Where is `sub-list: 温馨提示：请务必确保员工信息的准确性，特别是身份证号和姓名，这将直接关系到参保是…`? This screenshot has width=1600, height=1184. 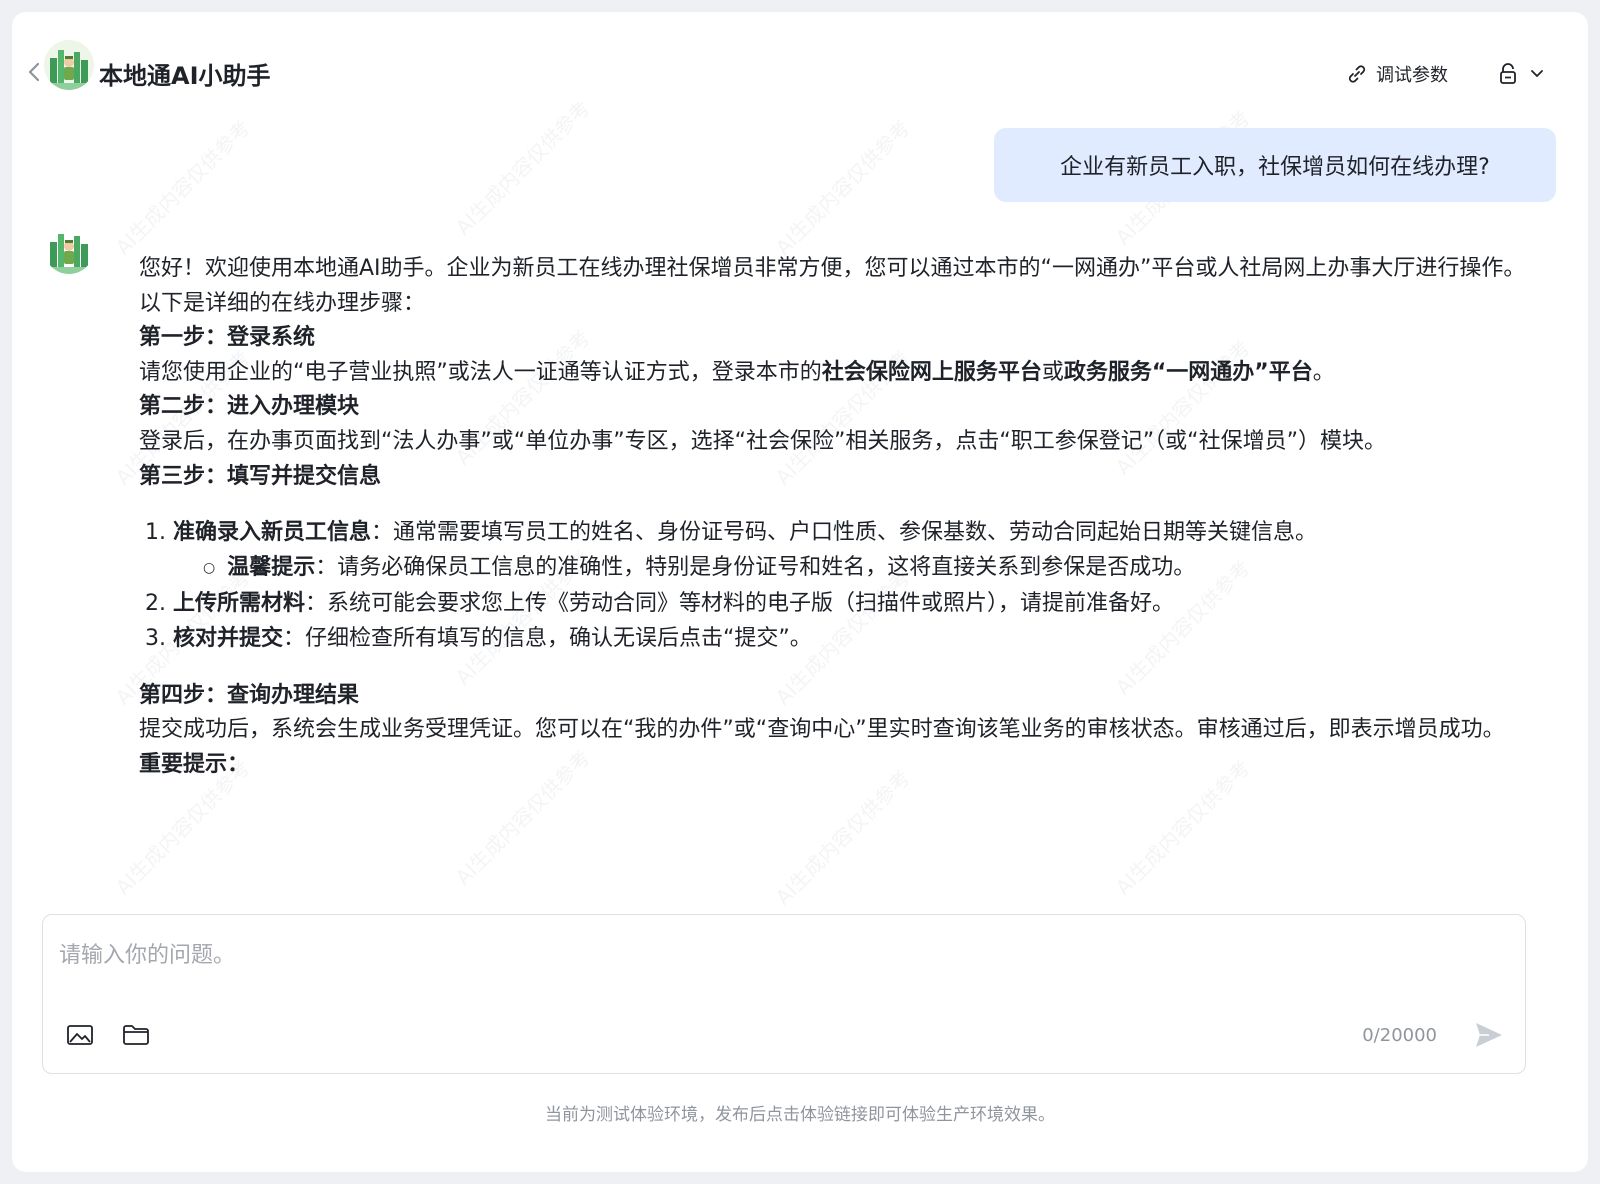
sub-list: 温馨提示：请务必确保员工信息的准确性，特别是身份证号和姓名，这将直接关系到参保是… is located at coordinates (861, 569).